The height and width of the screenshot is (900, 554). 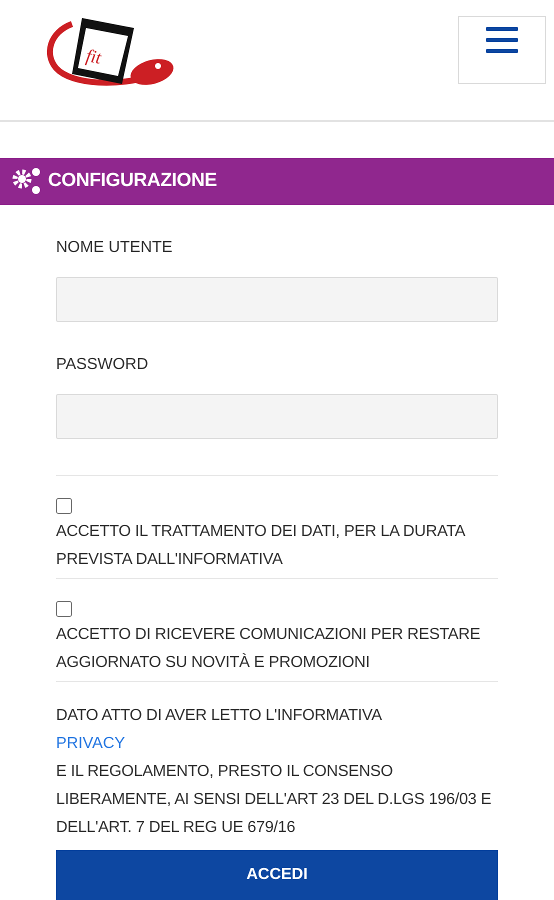 What do you see at coordinates (115, 248) in the screenshot?
I see `field-label: NOME UTENTE` at bounding box center [115, 248].